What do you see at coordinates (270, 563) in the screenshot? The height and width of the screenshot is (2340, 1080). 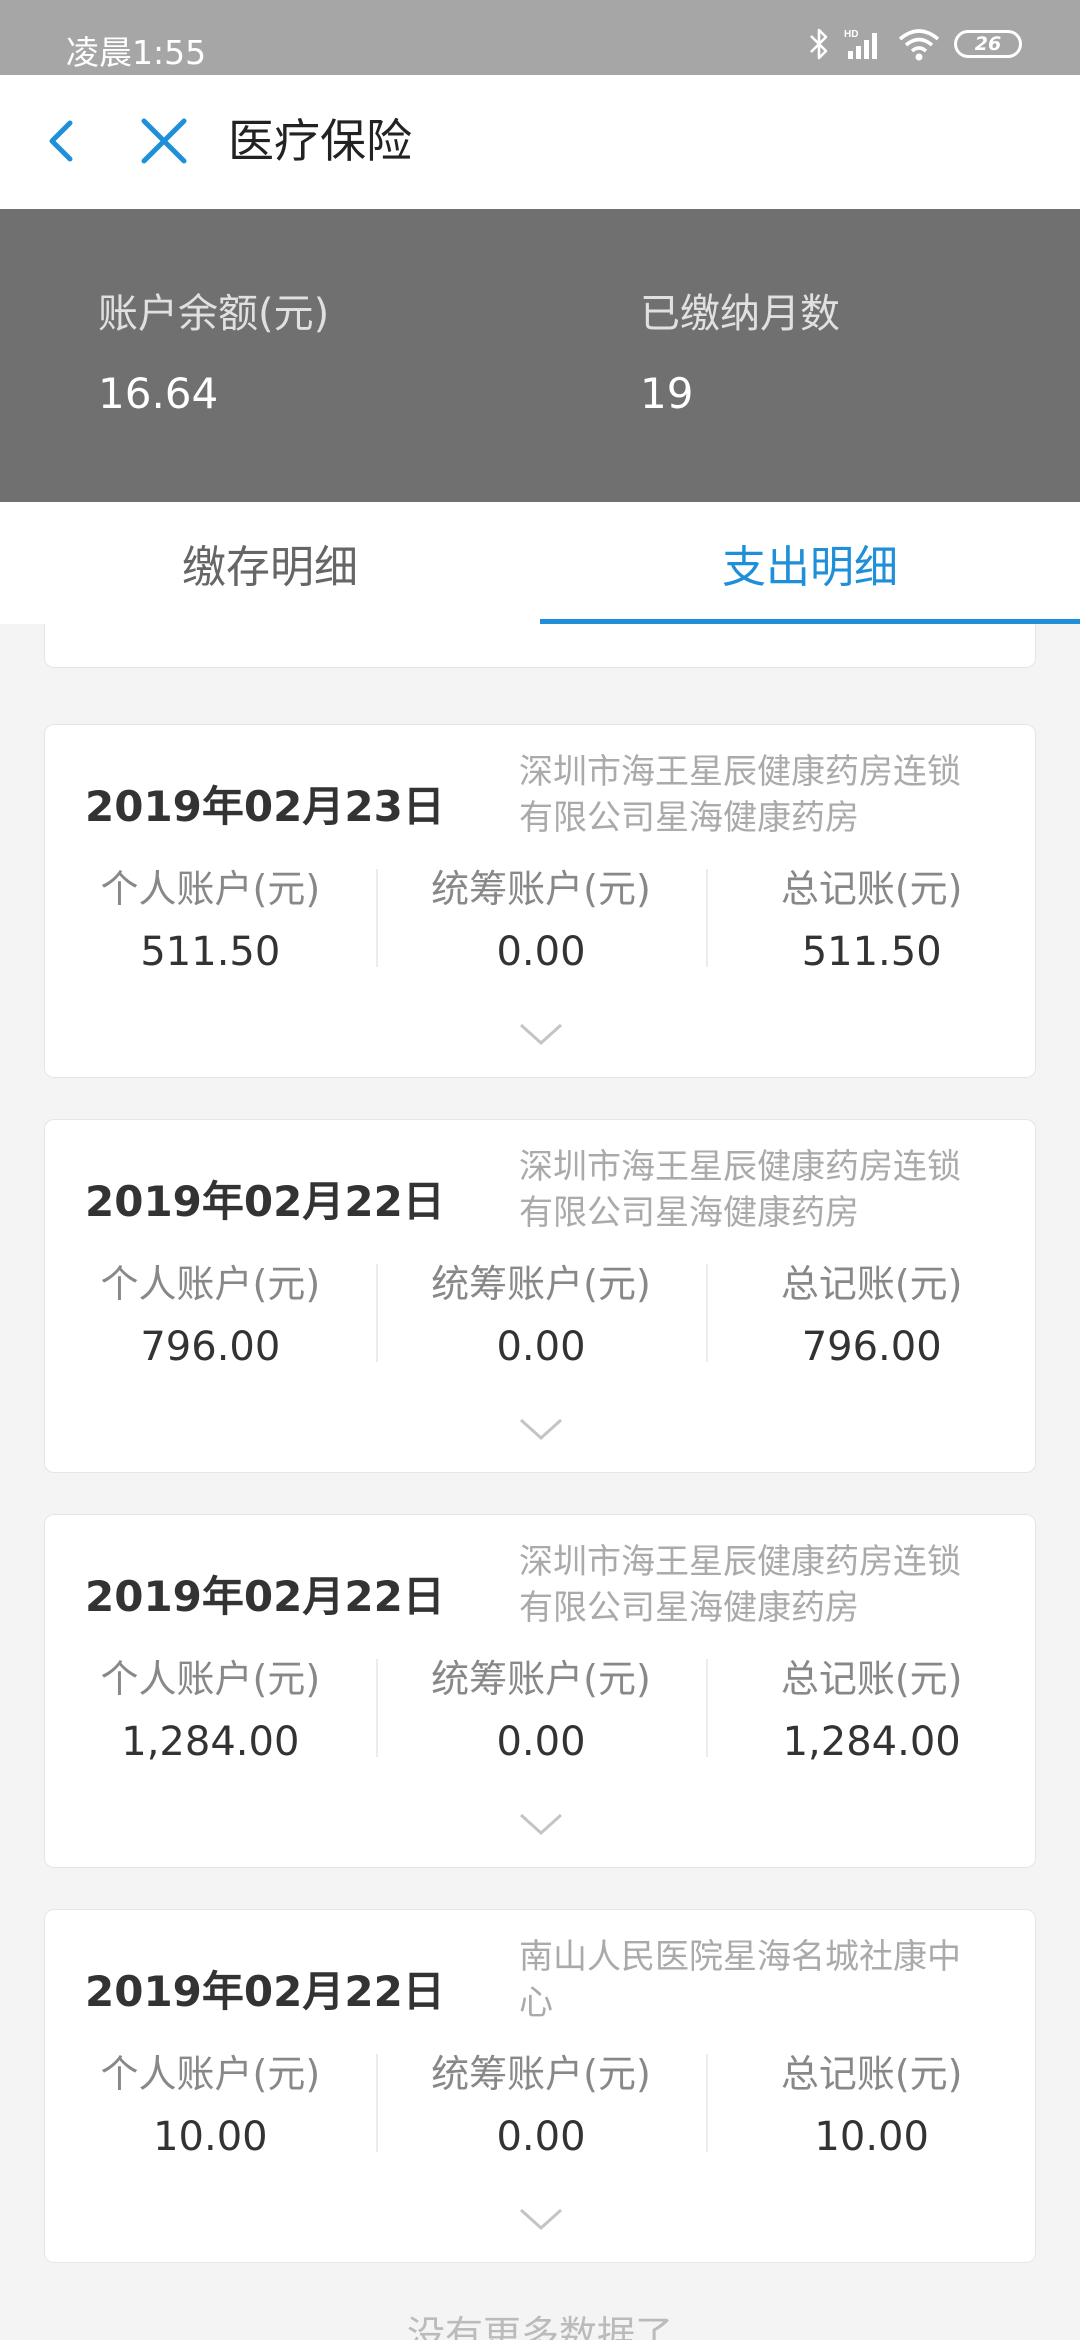 I see `tab-deposit-details: 缴存明细` at bounding box center [270, 563].